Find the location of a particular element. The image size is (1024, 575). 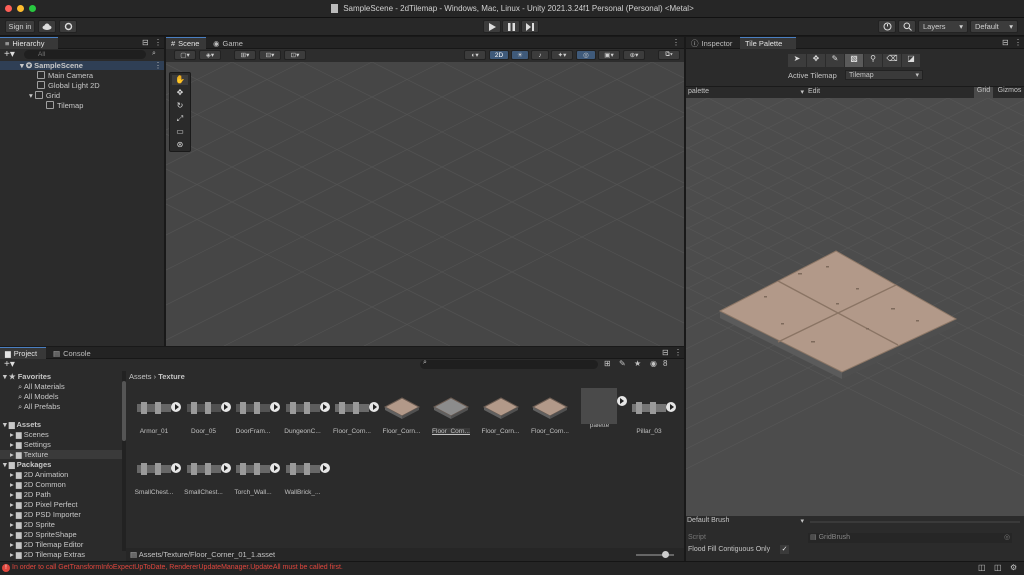

tree-item: ▸ ▆ 2D Tilemap Editor is located at coordinates (61, 544).